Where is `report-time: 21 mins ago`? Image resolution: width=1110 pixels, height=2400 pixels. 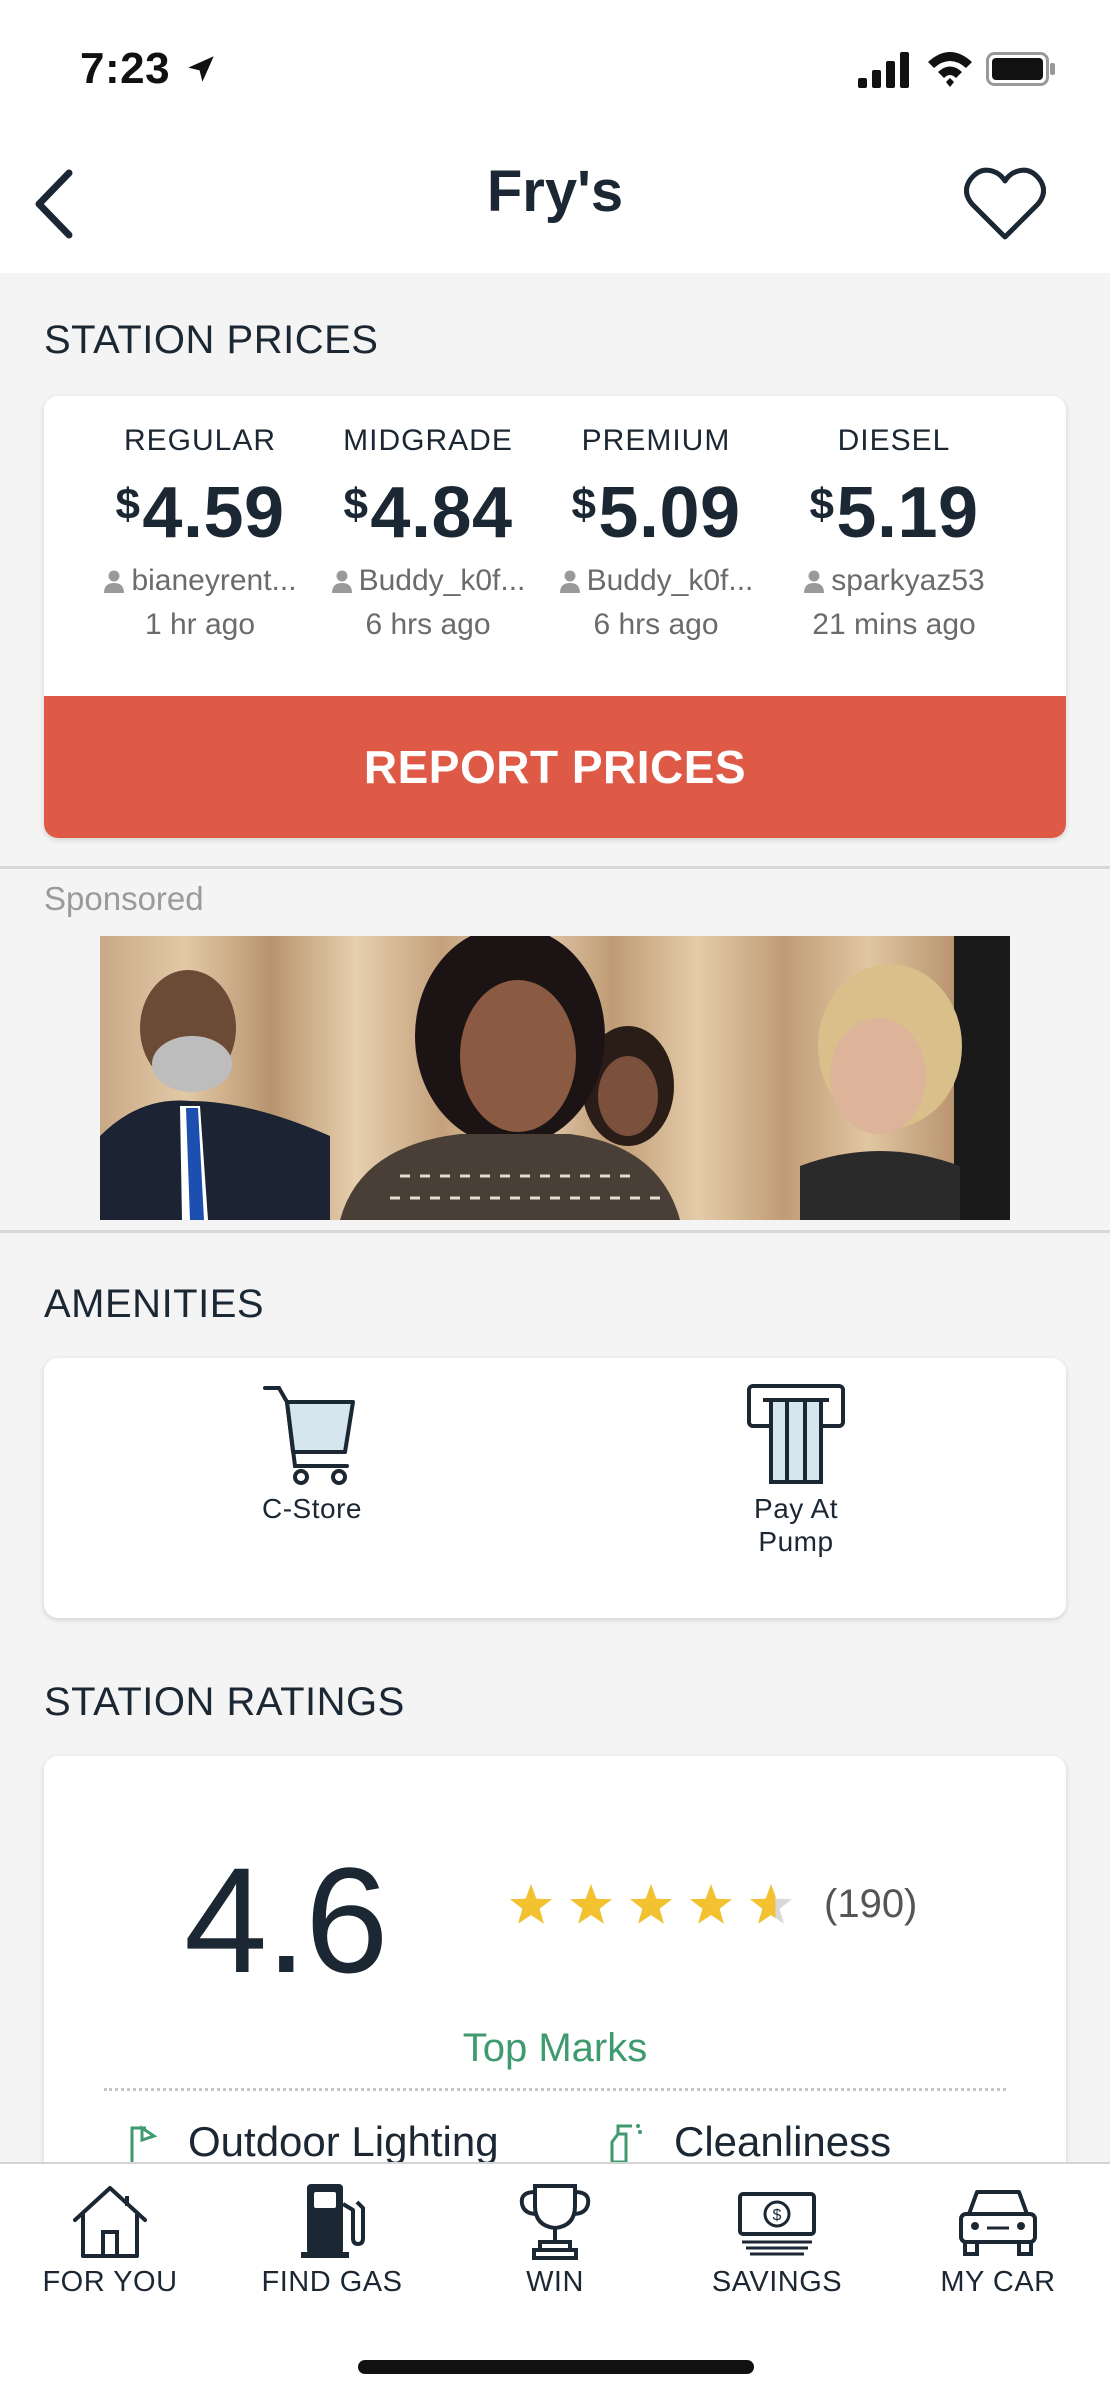
report-time: 21 mins ago is located at coordinates (894, 624).